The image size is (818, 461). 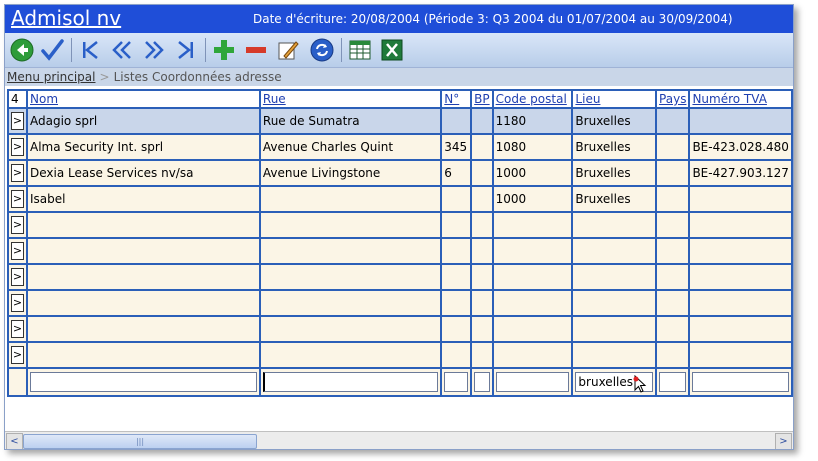 I want to click on cell-no: 6, so click(x=456, y=173).